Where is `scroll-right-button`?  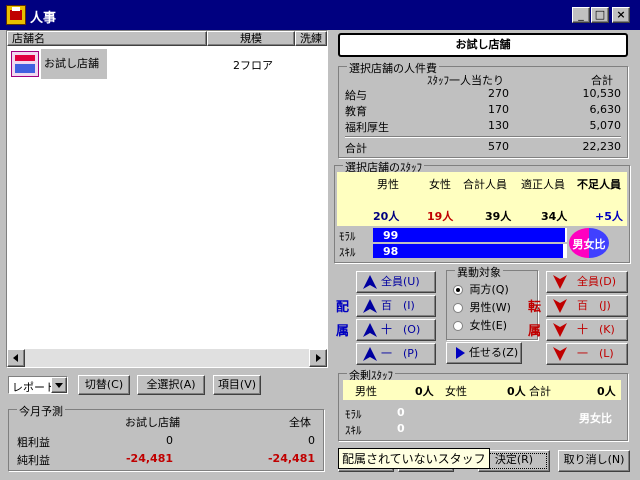 scroll-right-button is located at coordinates (318, 358).